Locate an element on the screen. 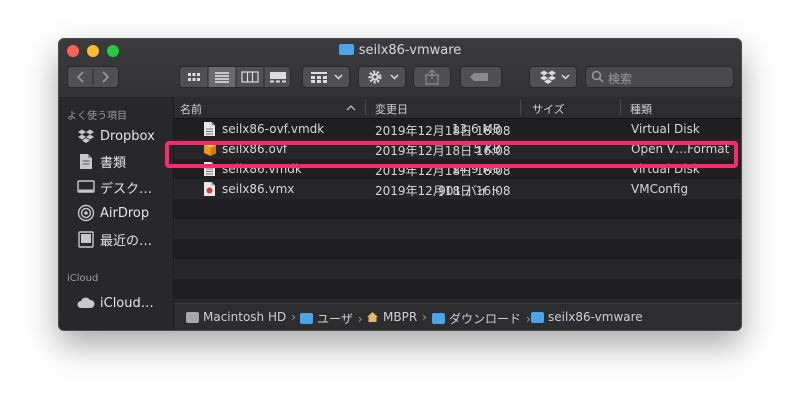 The width and height of the screenshot is (800, 408). path-item-home: MBPR › is located at coordinates (396, 317).